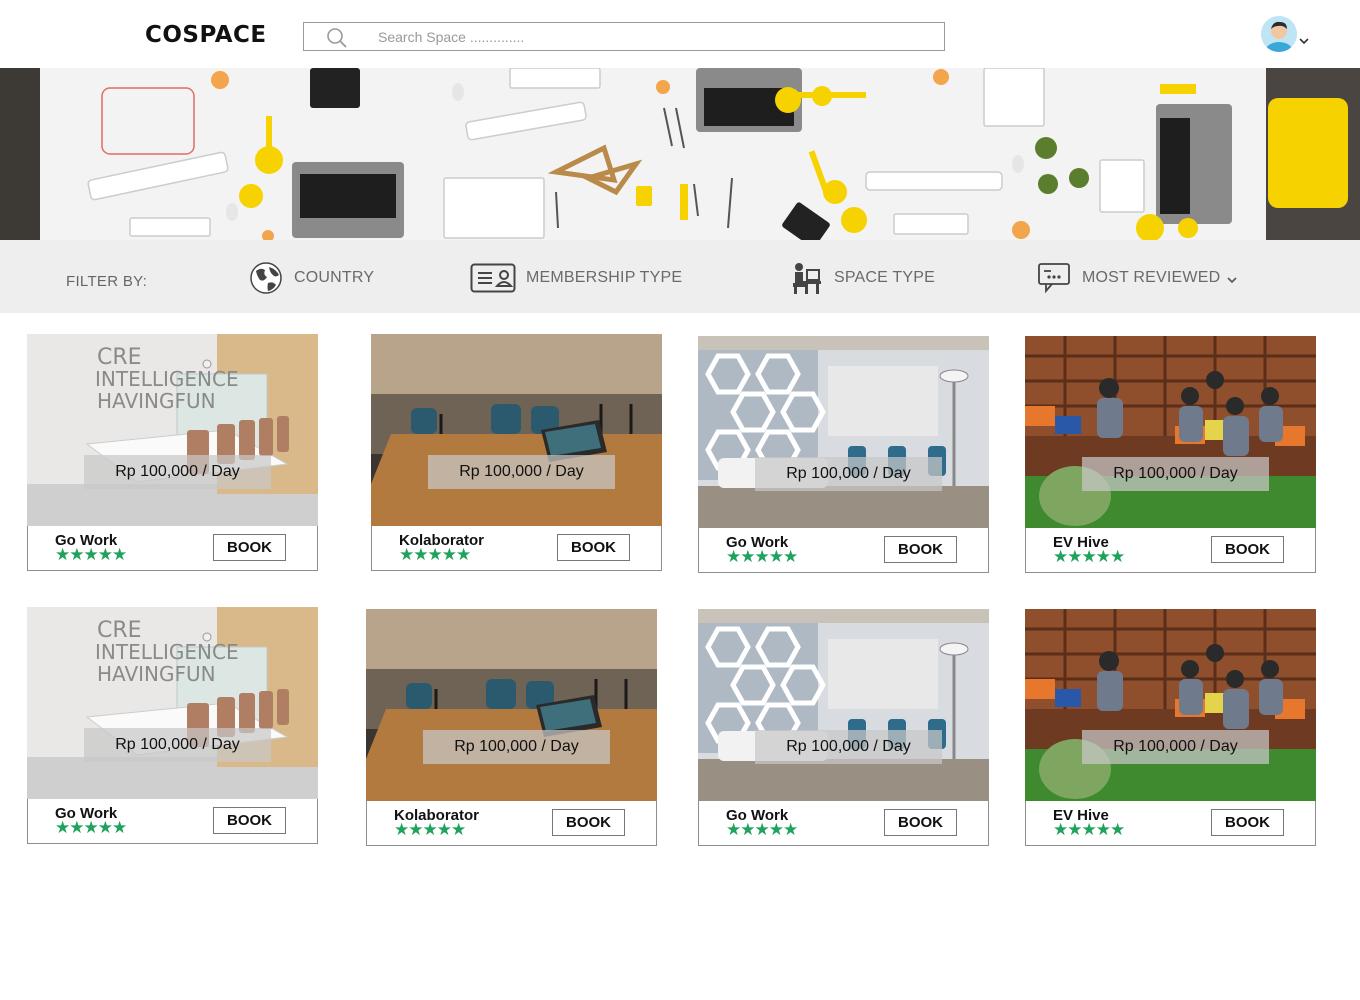 This screenshot has width=1360, height=1000. I want to click on filter-label: FILTER BY:, so click(107, 281).